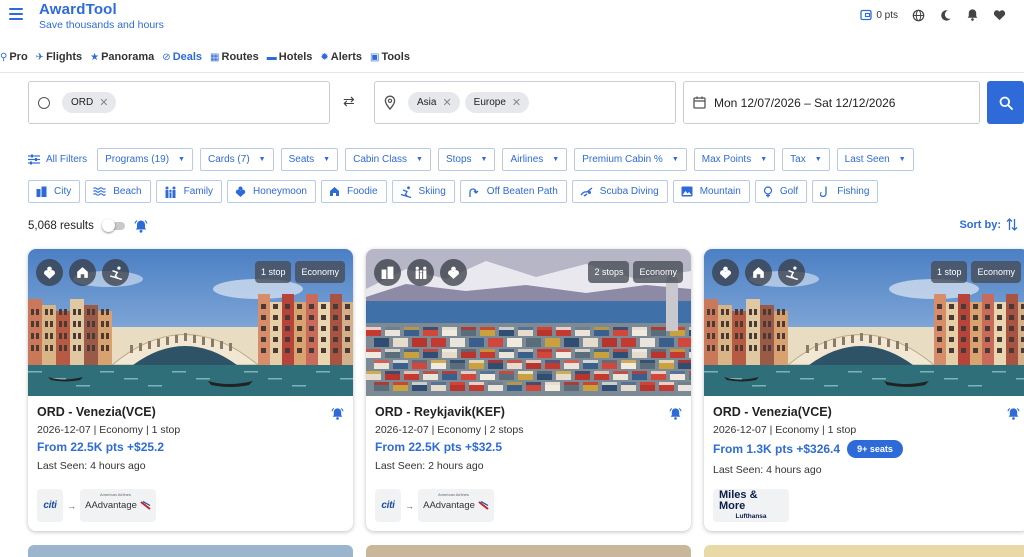 This screenshot has width=1024, height=557. Describe the element at coordinates (59, 57) in the screenshot. I see `nav-flights: ✈ Flights` at that location.